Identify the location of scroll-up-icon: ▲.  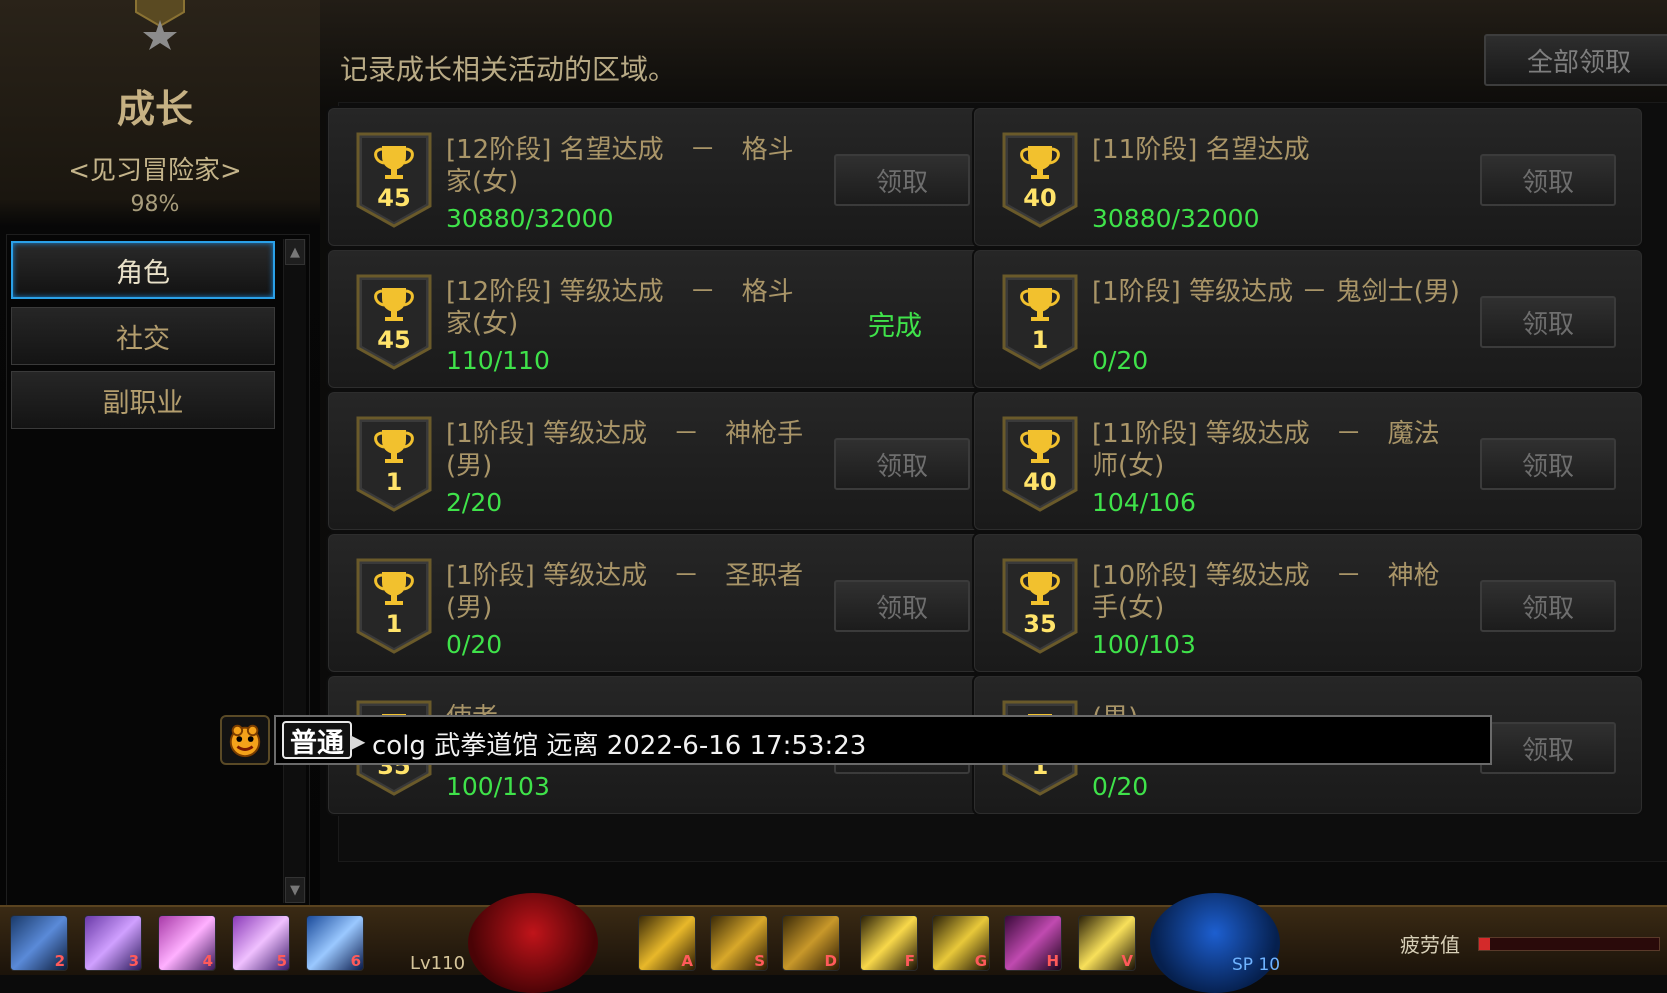
(295, 252).